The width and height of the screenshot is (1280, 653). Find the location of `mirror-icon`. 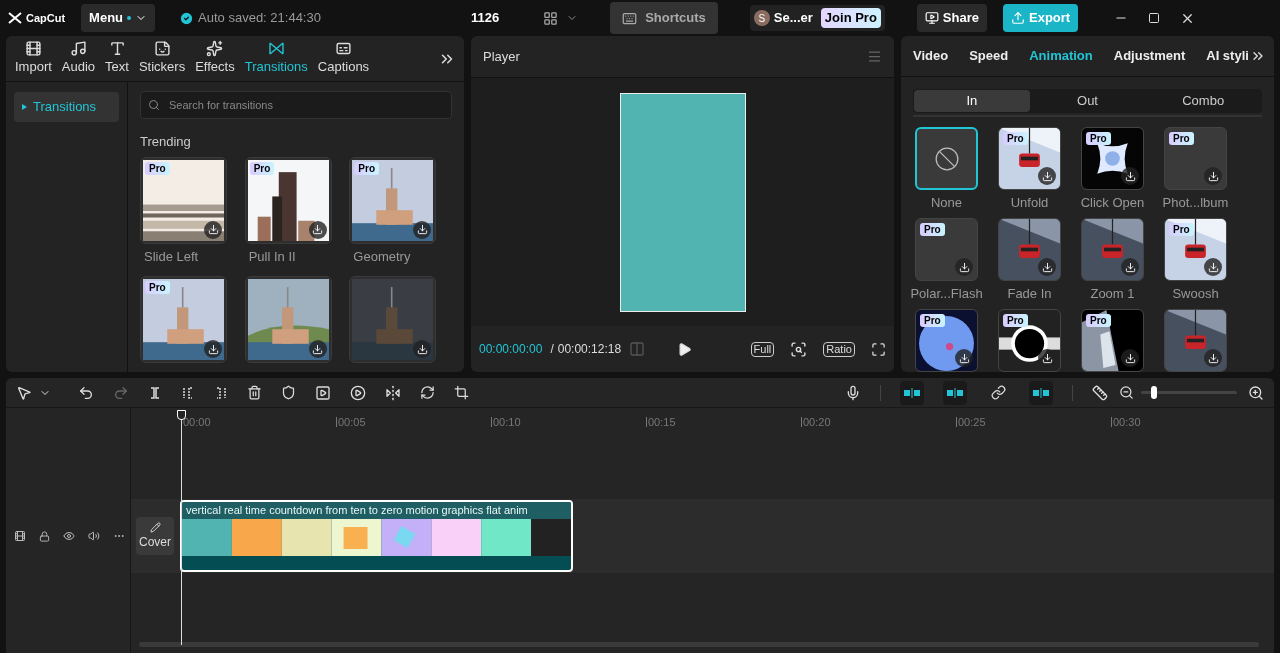

mirror-icon is located at coordinates (393, 392).